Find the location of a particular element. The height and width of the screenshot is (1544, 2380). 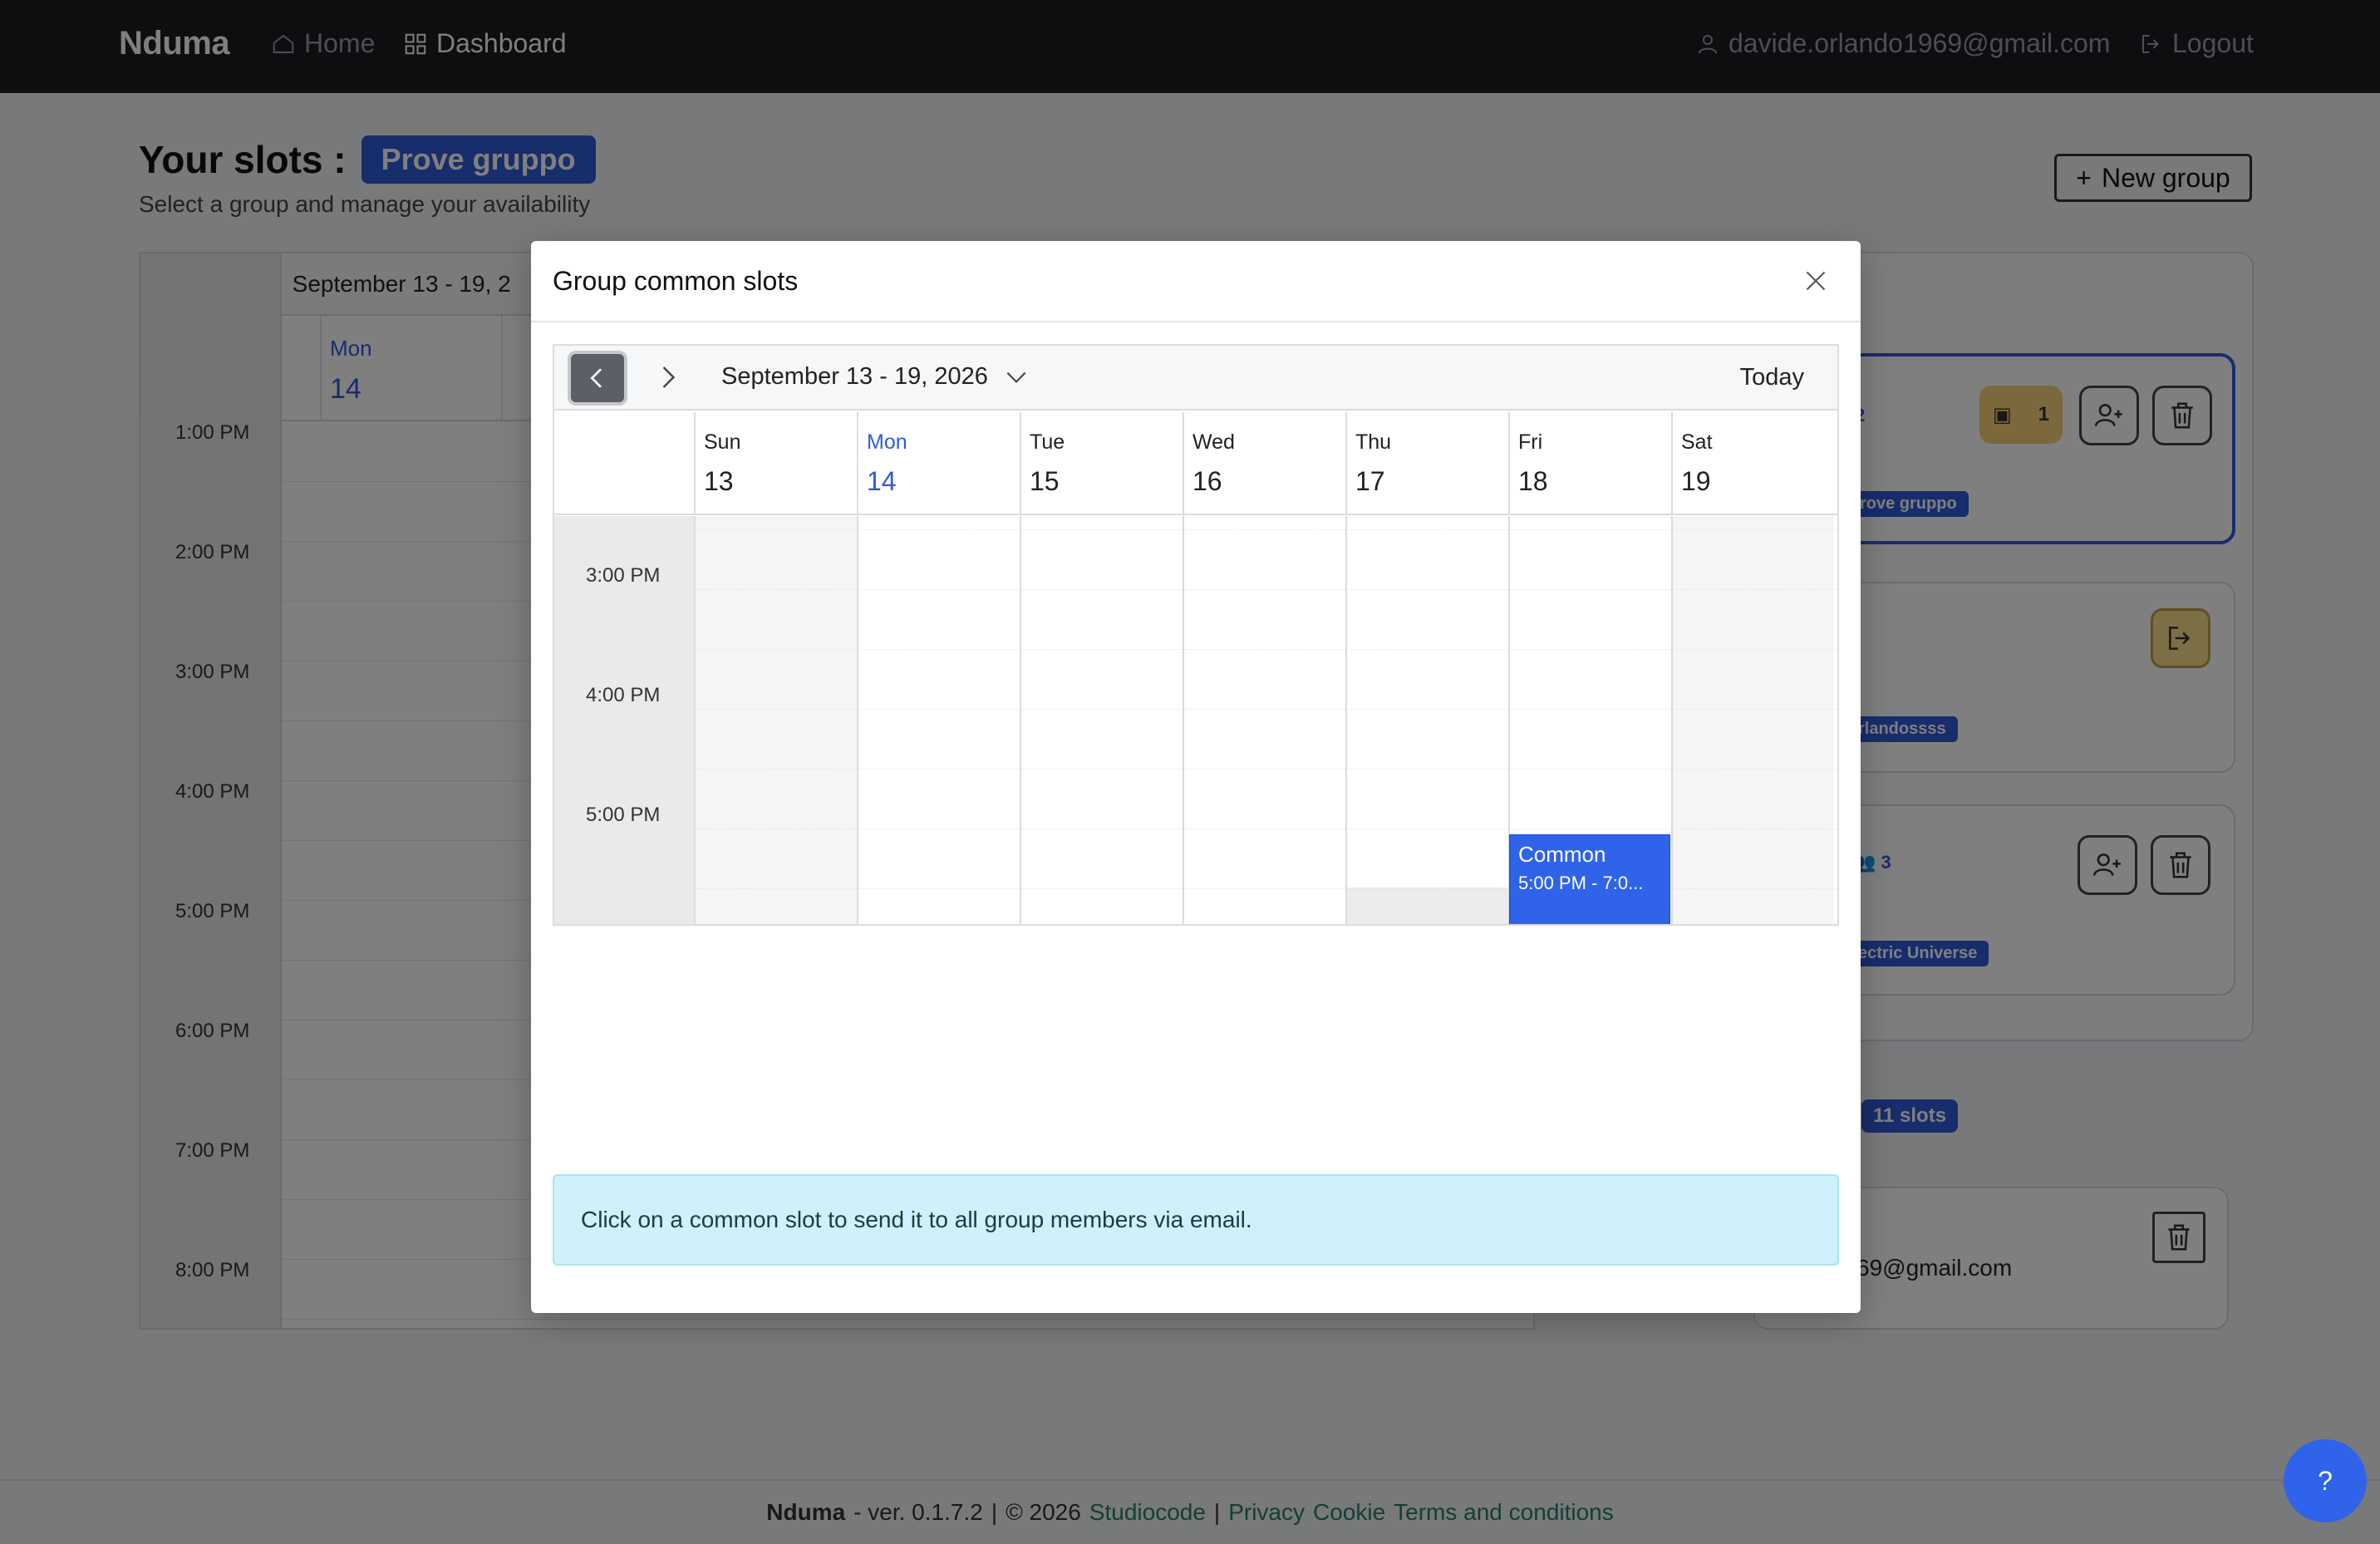

day-header-fri: Fri 18 is located at coordinates (1589, 464).